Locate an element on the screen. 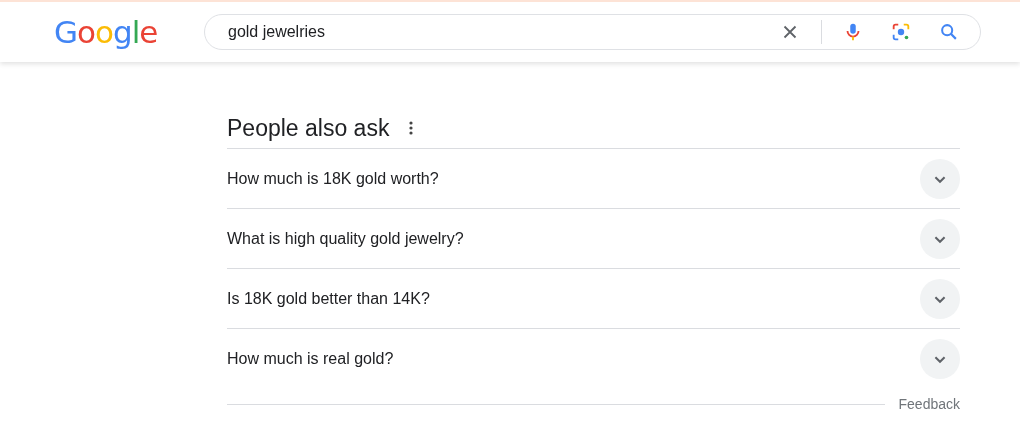 Image resolution: width=1020 pixels, height=439 pixels. question-item: How much is 18K gold worth? is located at coordinates (593, 179).